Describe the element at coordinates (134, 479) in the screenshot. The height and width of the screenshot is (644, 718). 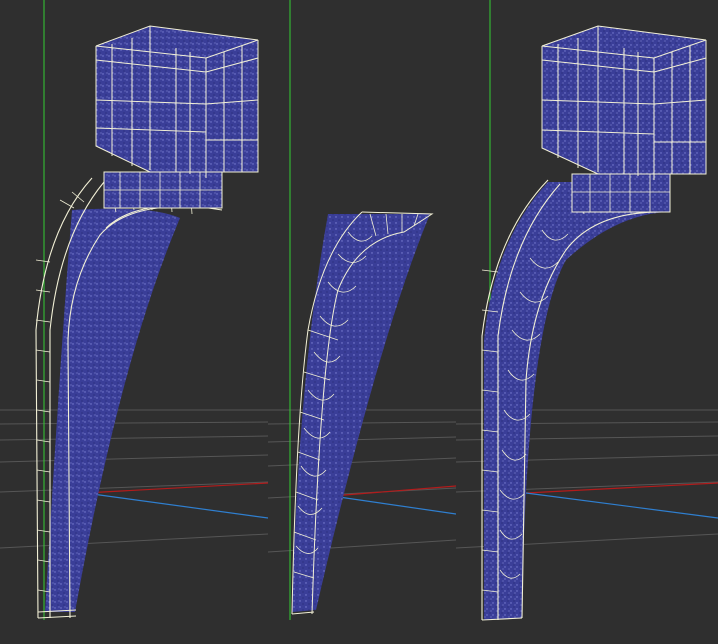
I see `ground-grid` at that location.